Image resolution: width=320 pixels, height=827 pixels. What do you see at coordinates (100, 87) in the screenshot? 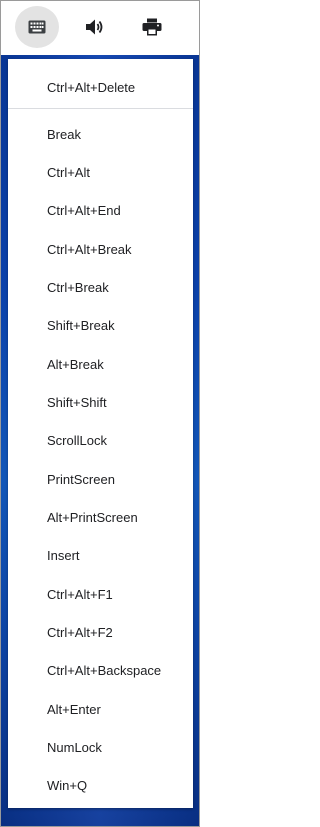
I see `menu-item-ctrl-alt-delete: Ctrl+Alt+Delete` at bounding box center [100, 87].